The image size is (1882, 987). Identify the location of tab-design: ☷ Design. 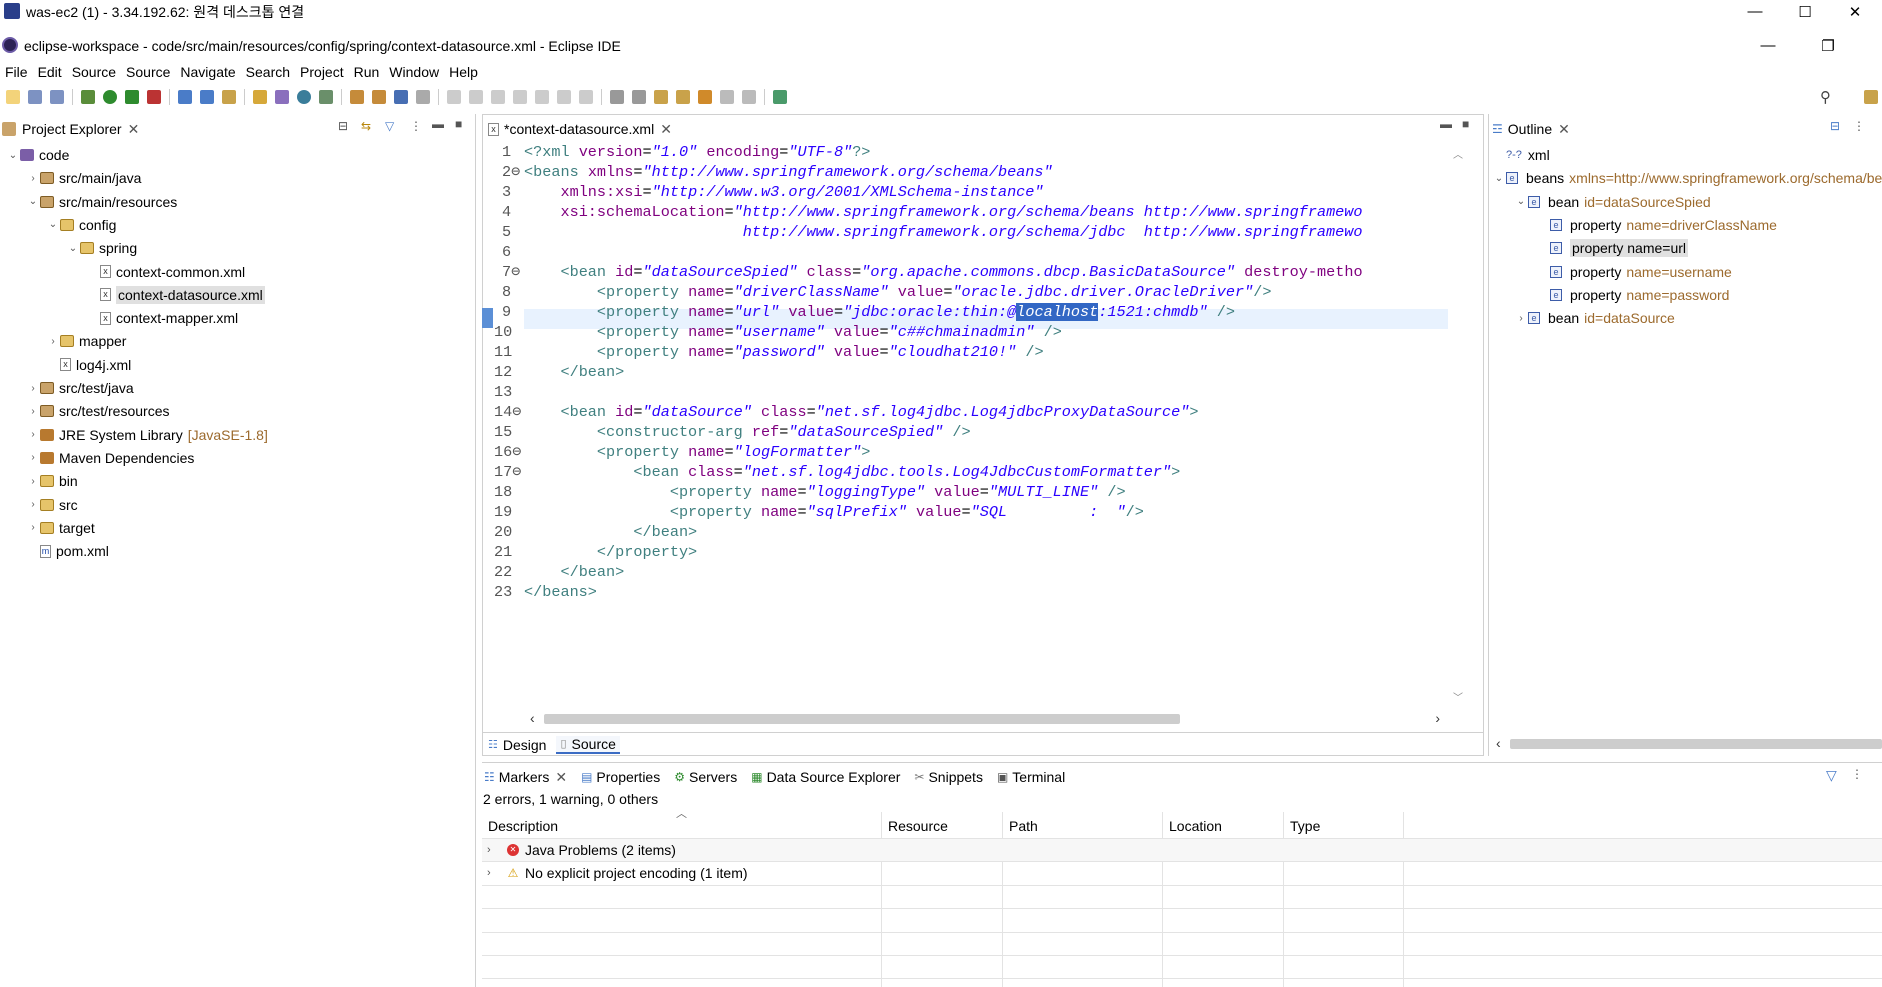
(517, 745).